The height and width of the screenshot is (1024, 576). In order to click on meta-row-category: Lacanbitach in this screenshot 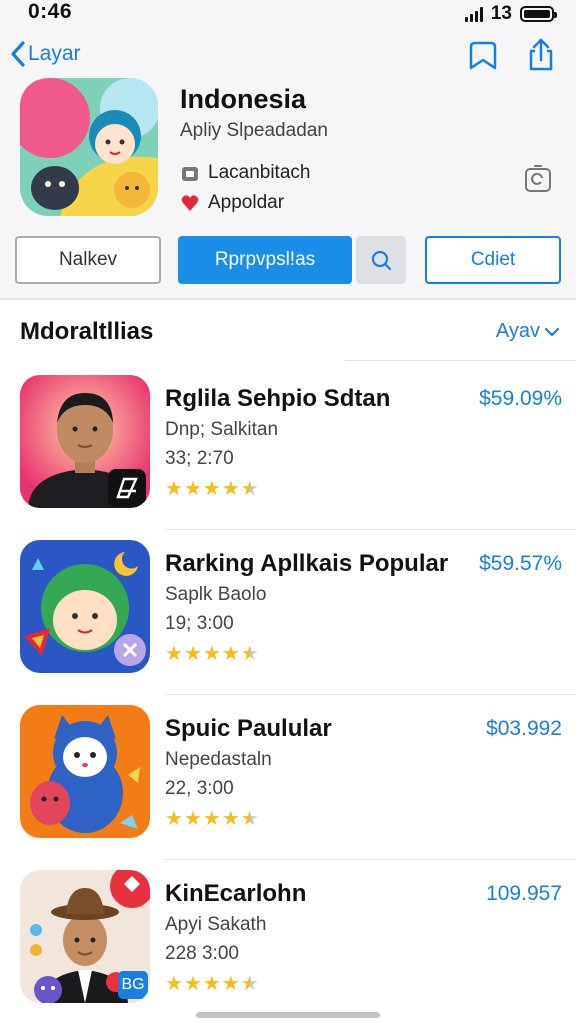, I will do `click(245, 173)`.